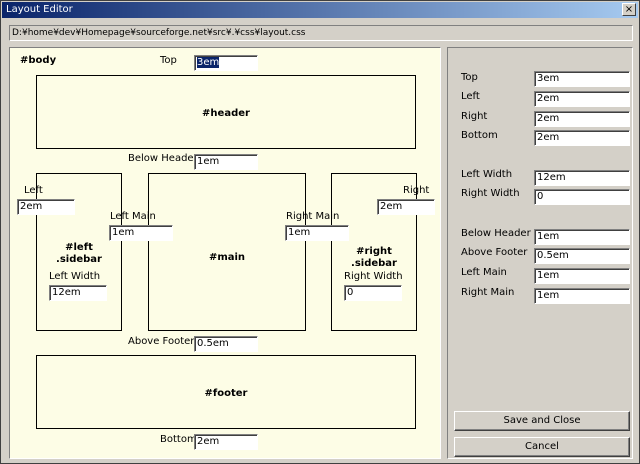 The height and width of the screenshot is (464, 640). Describe the element at coordinates (582, 237) in the screenshot. I see `panel-below-header-input: 1em` at that location.